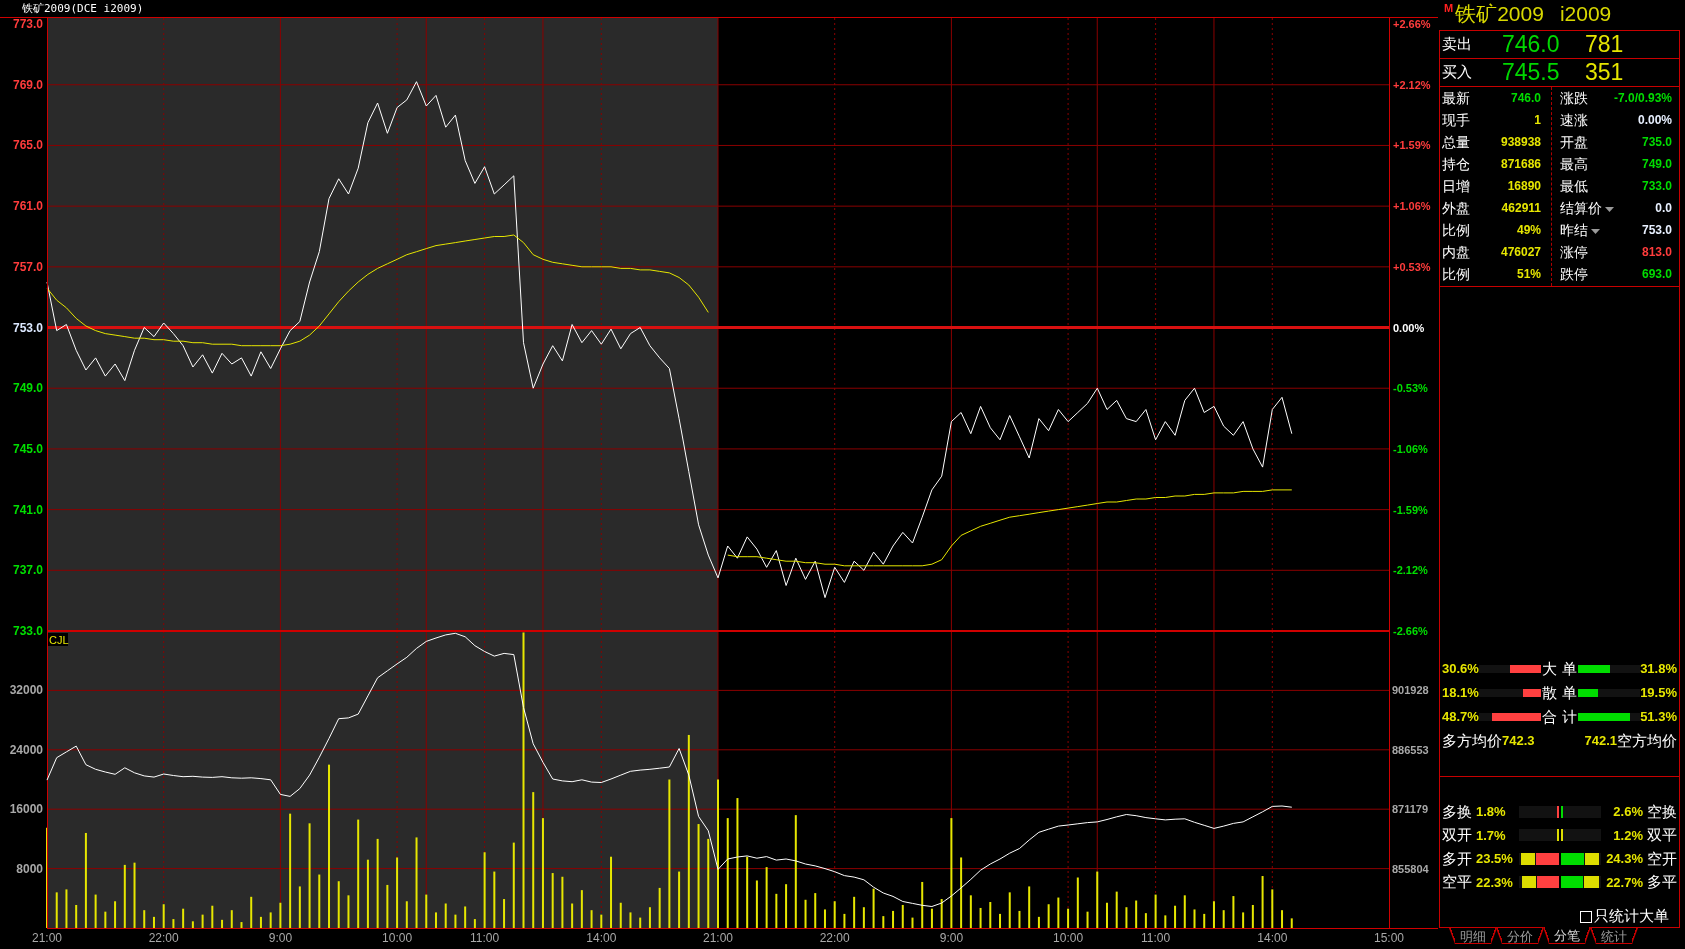 This screenshot has width=1685, height=949. Describe the element at coordinates (1574, 230) in the screenshot. I see `stat-label: 昨结` at that location.